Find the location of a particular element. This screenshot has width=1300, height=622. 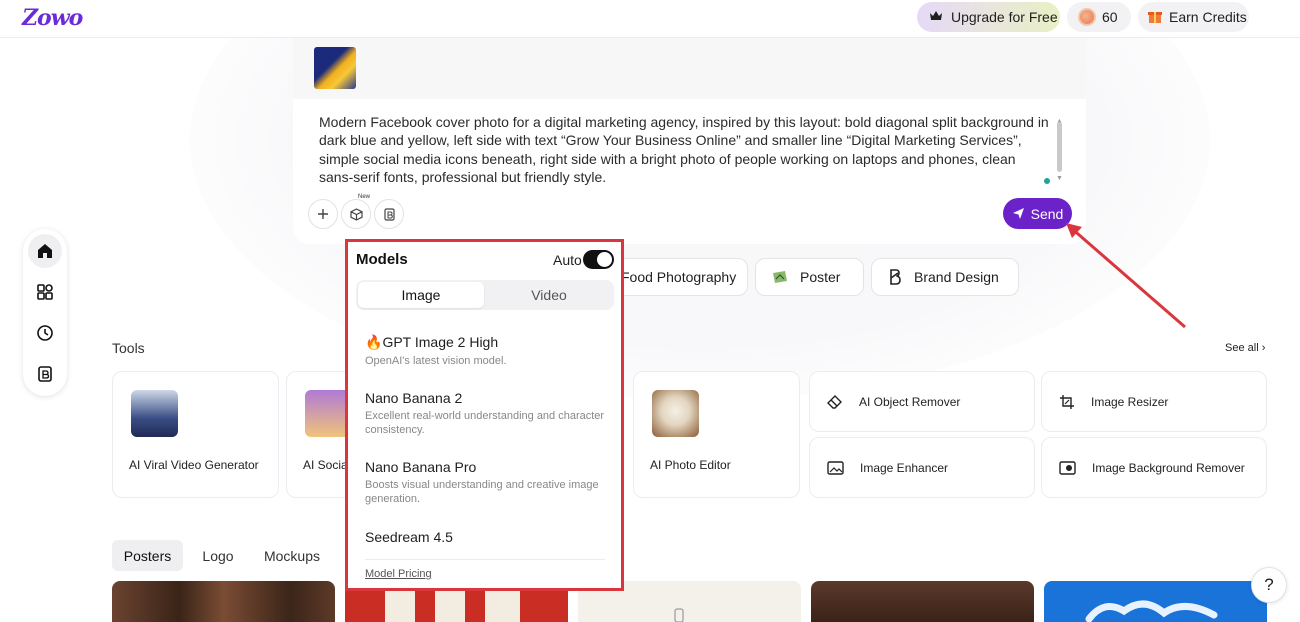

apps-icon is located at coordinates (45, 292).